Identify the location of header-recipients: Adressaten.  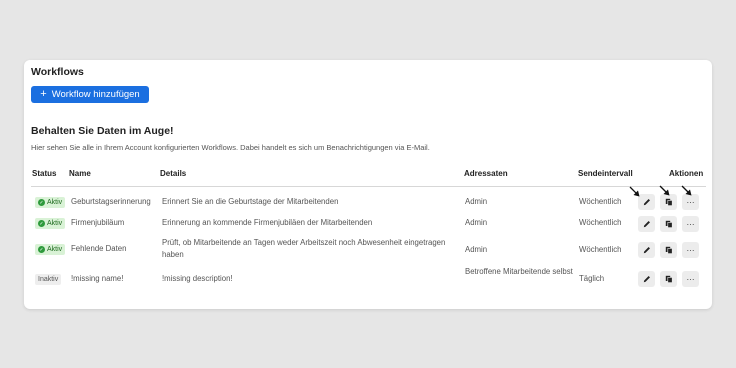
(486, 173).